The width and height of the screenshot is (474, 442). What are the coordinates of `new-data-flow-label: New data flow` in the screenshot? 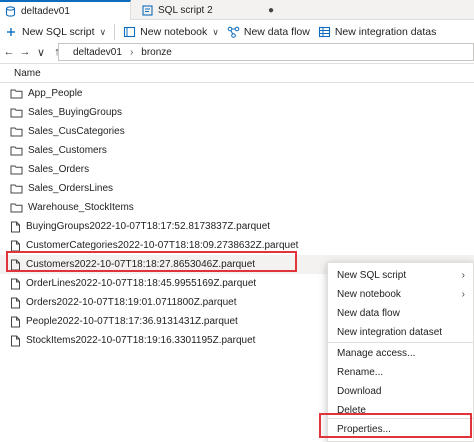 It's located at (276, 32).